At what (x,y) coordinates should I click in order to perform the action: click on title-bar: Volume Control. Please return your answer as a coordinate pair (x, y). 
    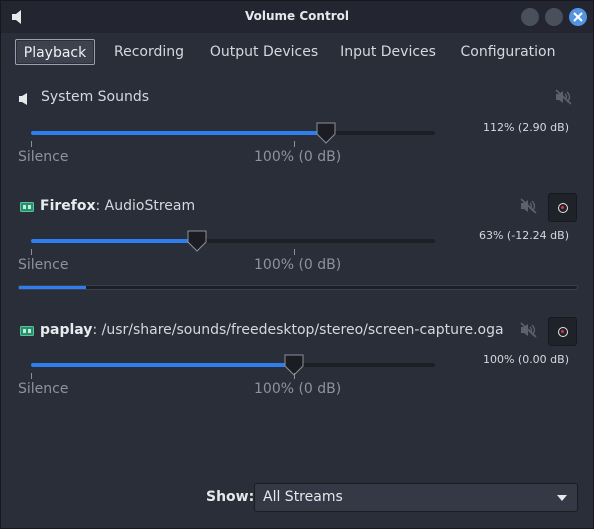
    Looking at the image, I should click on (297, 17).